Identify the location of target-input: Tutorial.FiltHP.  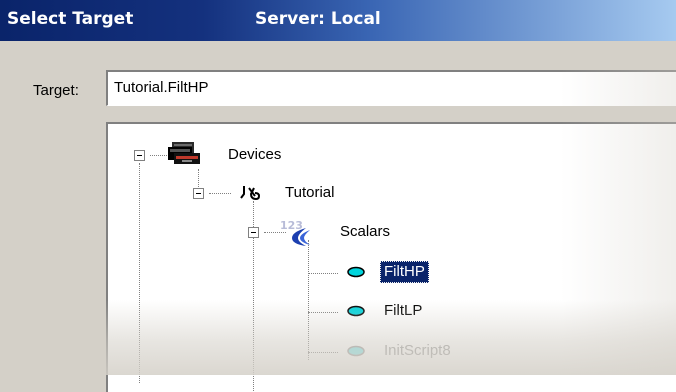
(391, 88).